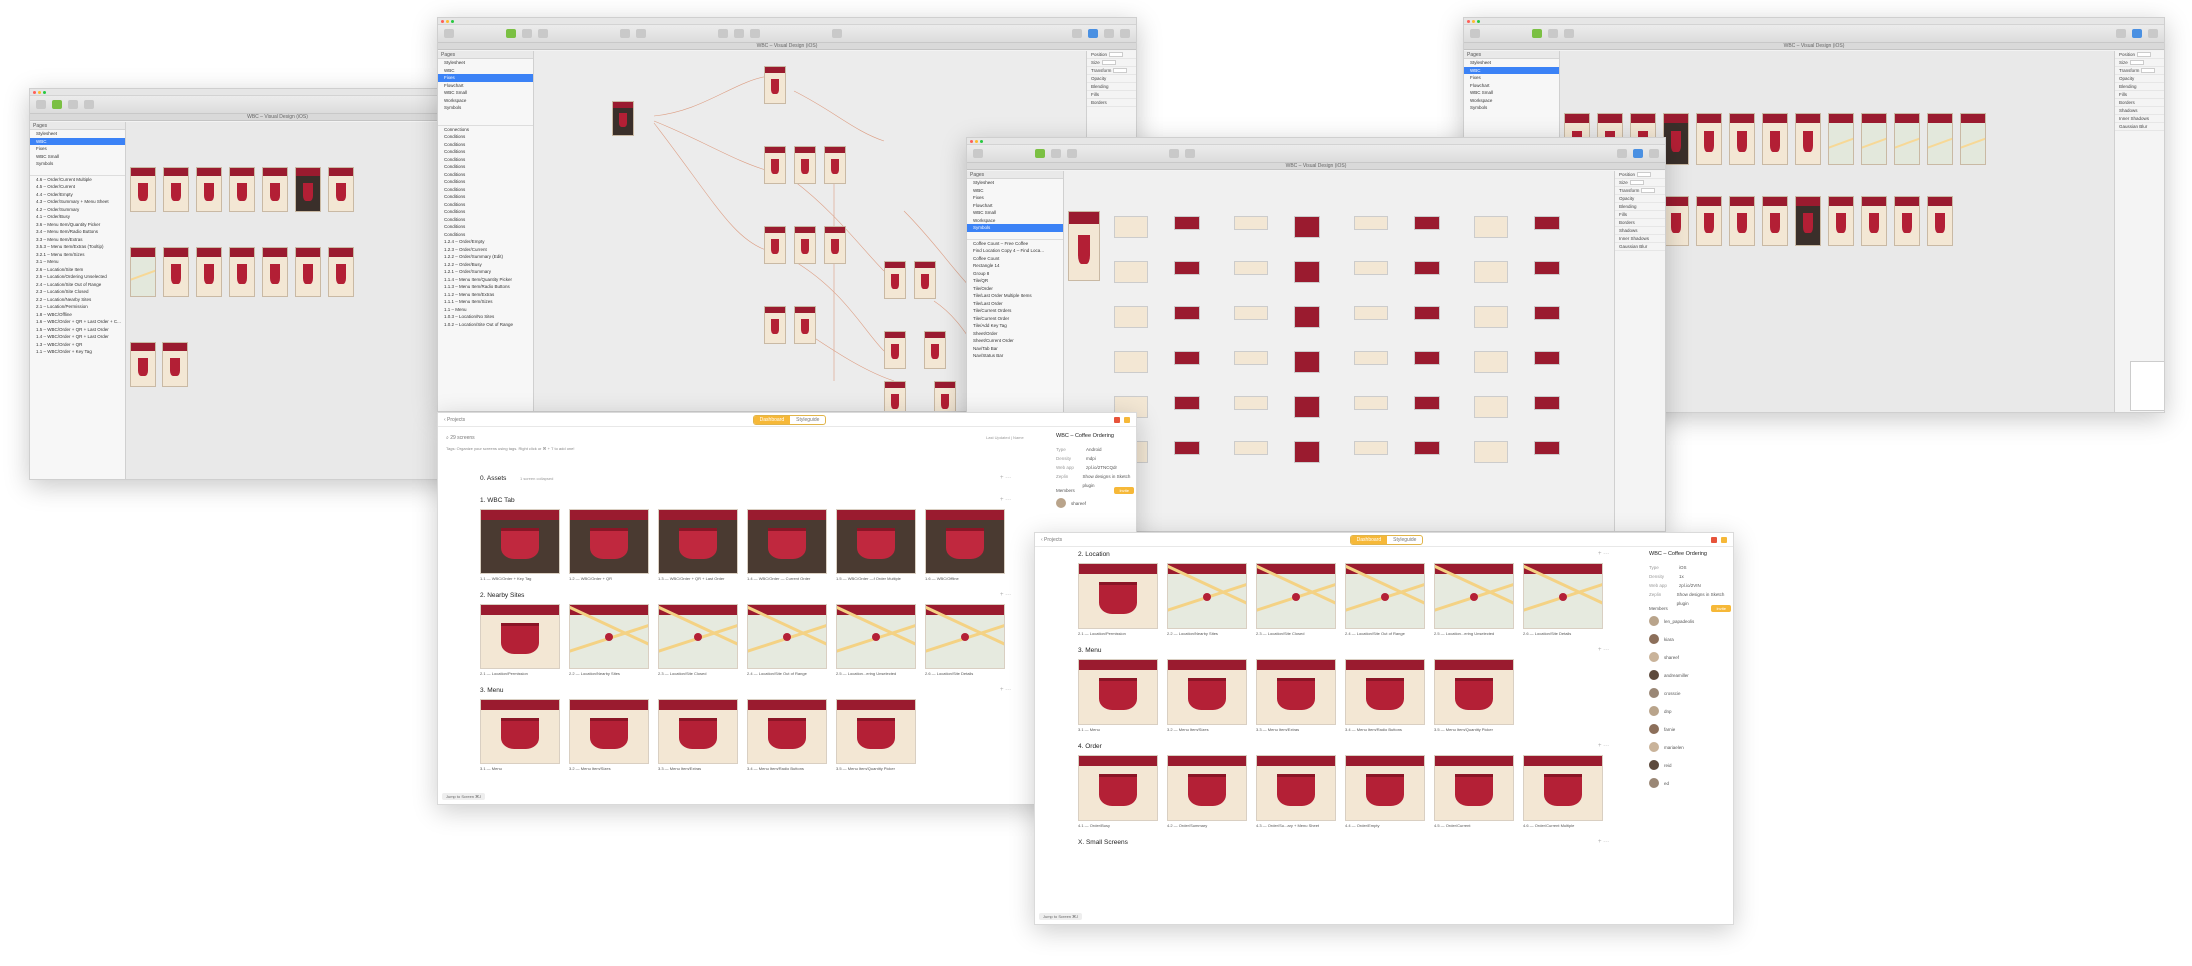 This screenshot has height=966, width=2192. What do you see at coordinates (77, 157) in the screenshot?
I see `page-item: WBC Small` at bounding box center [77, 157].